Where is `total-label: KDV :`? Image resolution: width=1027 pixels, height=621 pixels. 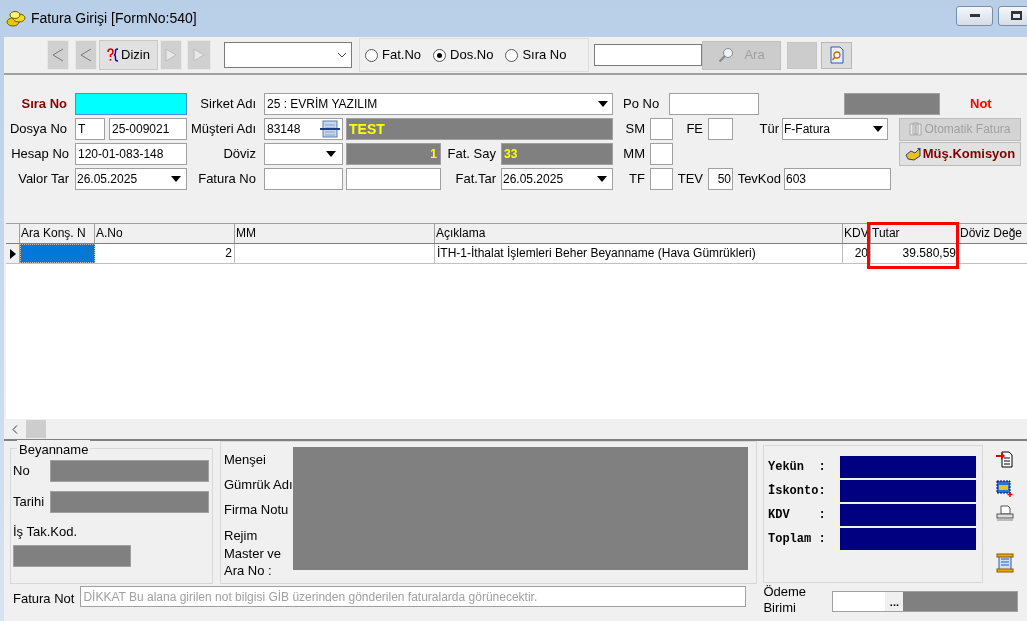
total-label: KDV : is located at coordinates (797, 515).